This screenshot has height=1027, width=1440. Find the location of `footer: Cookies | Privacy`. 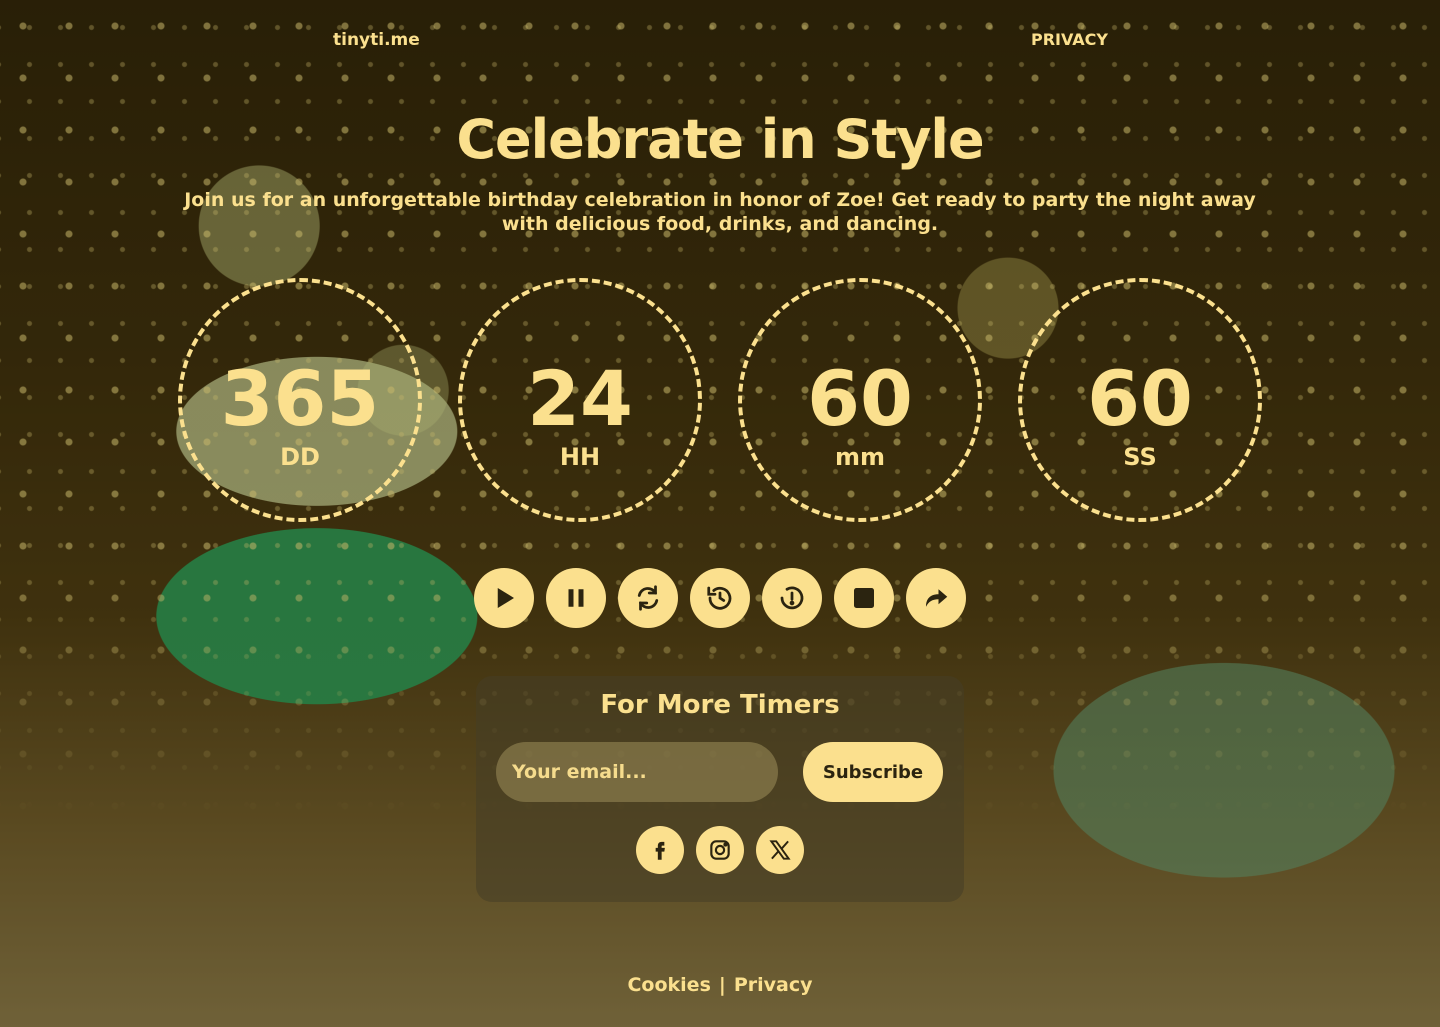

footer: Cookies | Privacy is located at coordinates (720, 985).